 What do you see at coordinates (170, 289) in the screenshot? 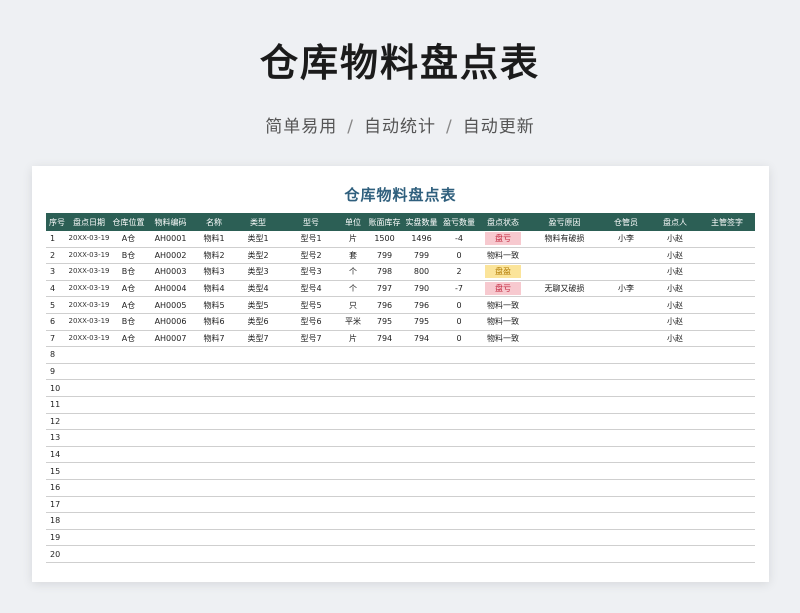
I see `cell-code: AH0004` at bounding box center [170, 289].